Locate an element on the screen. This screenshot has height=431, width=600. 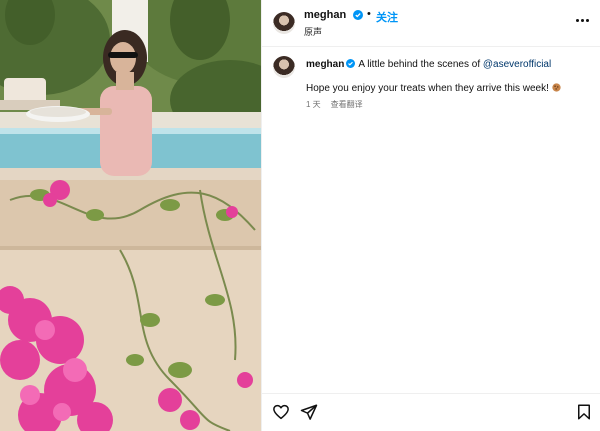
header-divider is located at coordinates (431, 46).